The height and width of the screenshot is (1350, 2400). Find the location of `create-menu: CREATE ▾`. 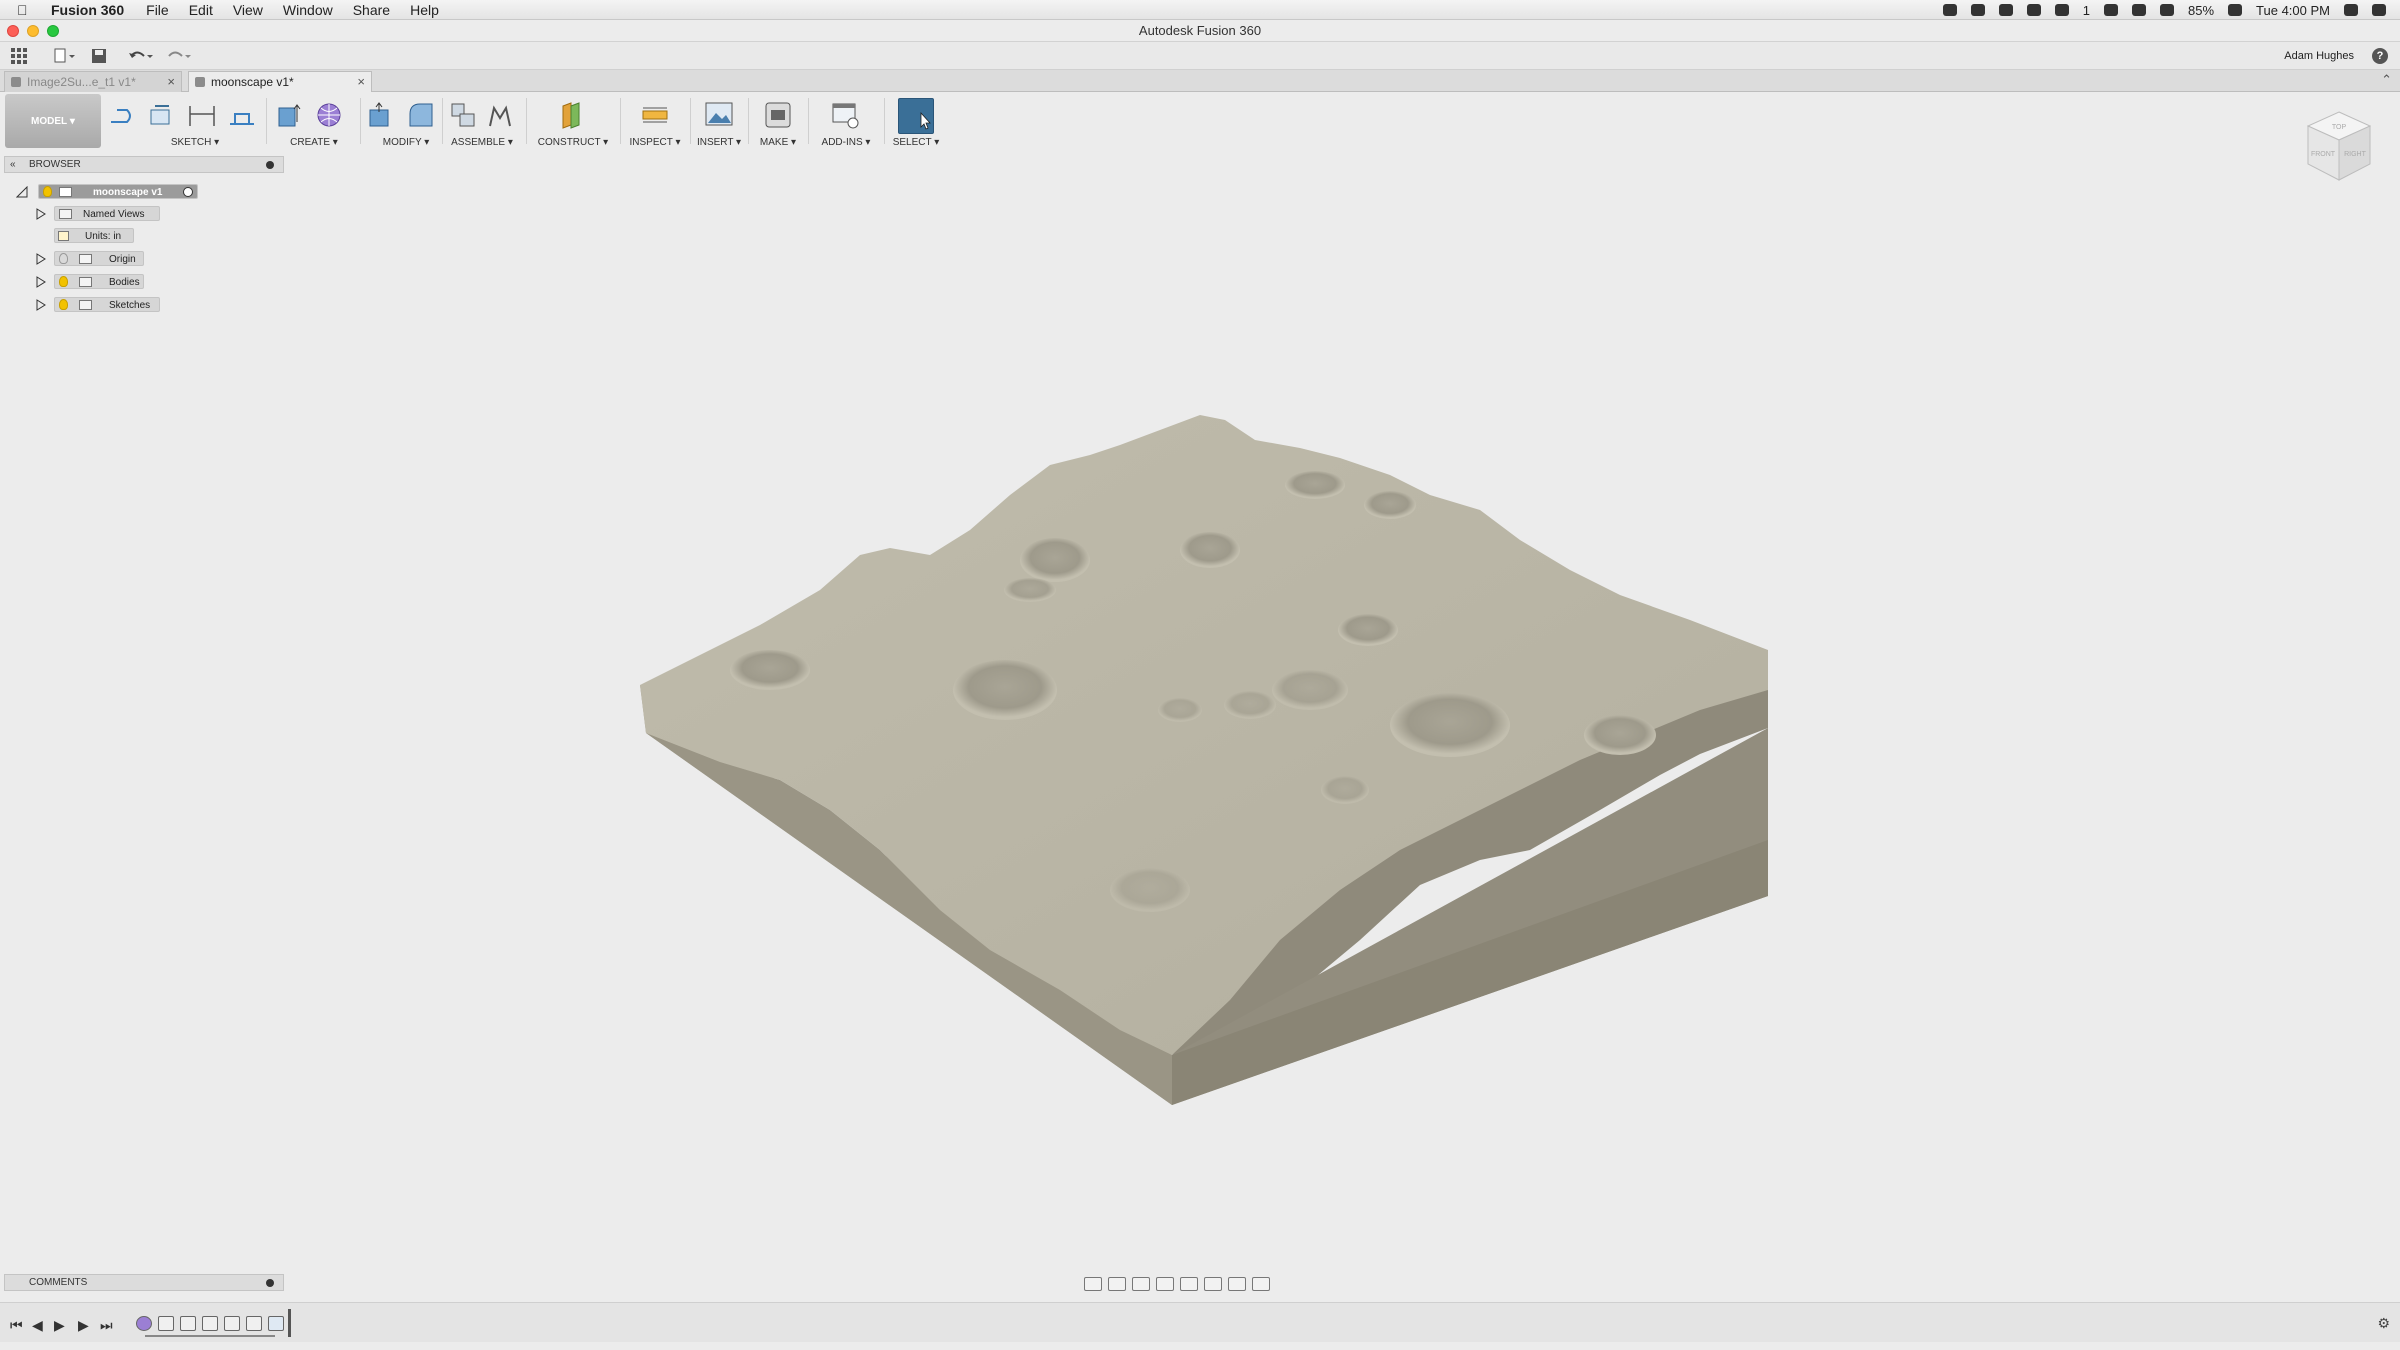

create-menu: CREATE ▾ is located at coordinates (314, 142).